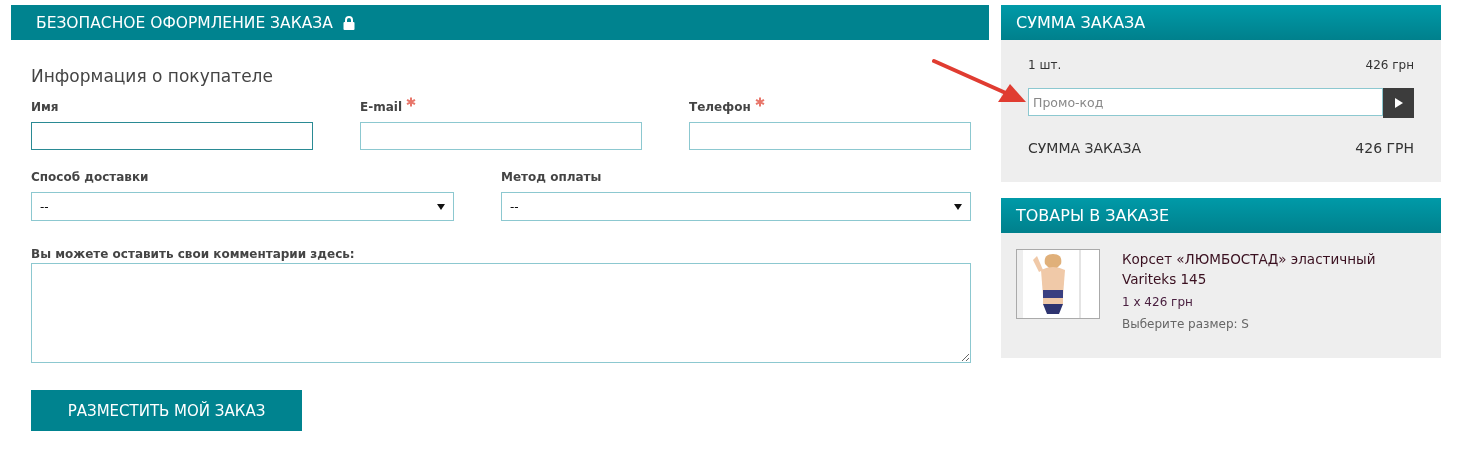 This screenshot has width=1458, height=468. Describe the element at coordinates (551, 177) in the screenshot. I see `field-label: Метод оплаты` at that location.